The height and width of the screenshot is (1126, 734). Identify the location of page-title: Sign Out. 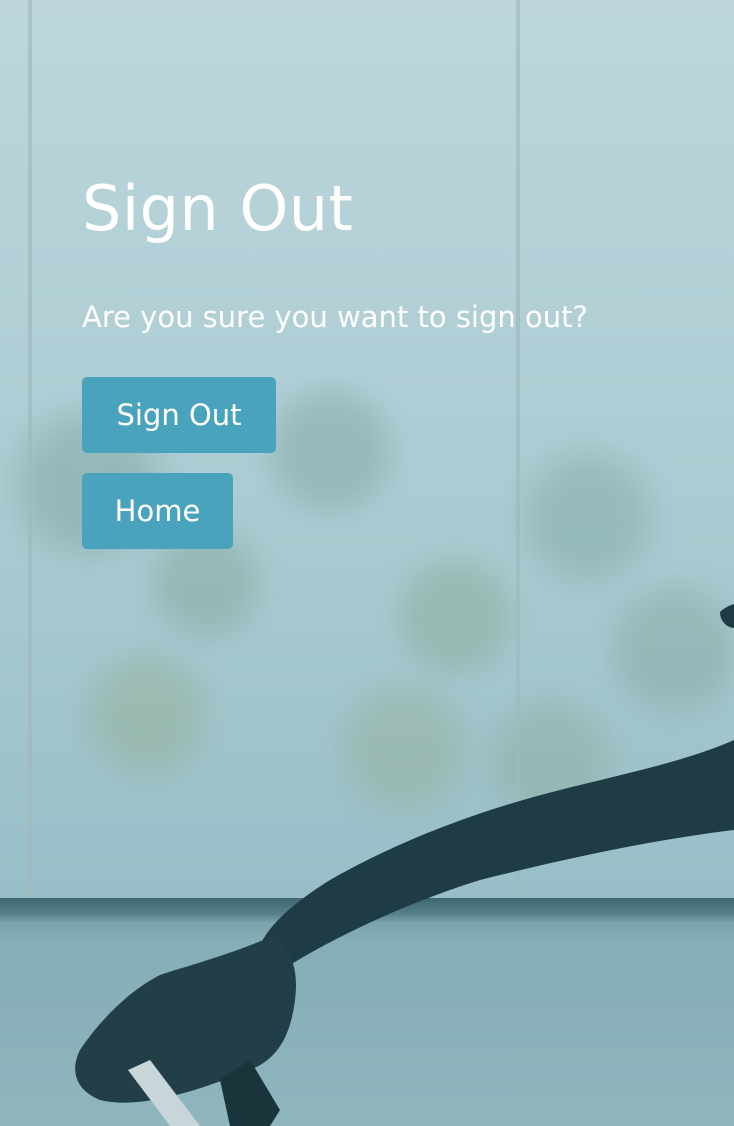
(218, 208).